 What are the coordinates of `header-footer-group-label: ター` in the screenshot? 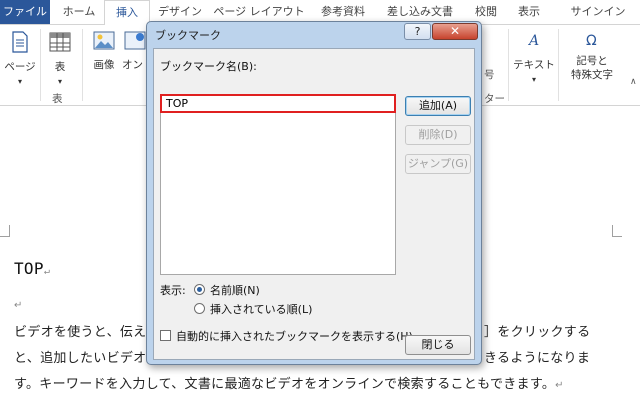 It's located at (494, 99).